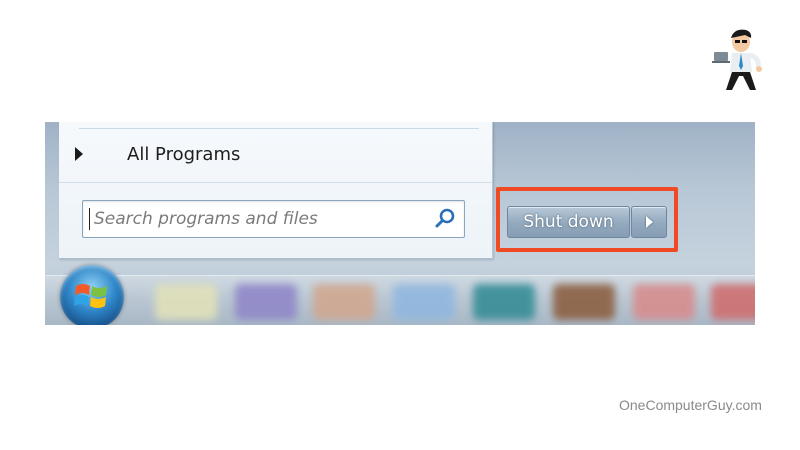 The height and width of the screenshot is (450, 800). I want to click on windows-logo-icon, so click(90, 296).